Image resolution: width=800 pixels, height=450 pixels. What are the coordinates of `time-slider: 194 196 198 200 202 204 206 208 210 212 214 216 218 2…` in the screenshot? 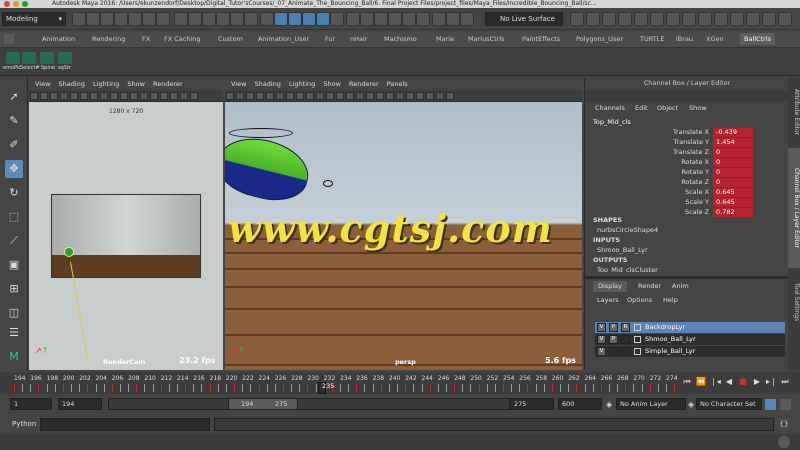 It's located at (400, 383).